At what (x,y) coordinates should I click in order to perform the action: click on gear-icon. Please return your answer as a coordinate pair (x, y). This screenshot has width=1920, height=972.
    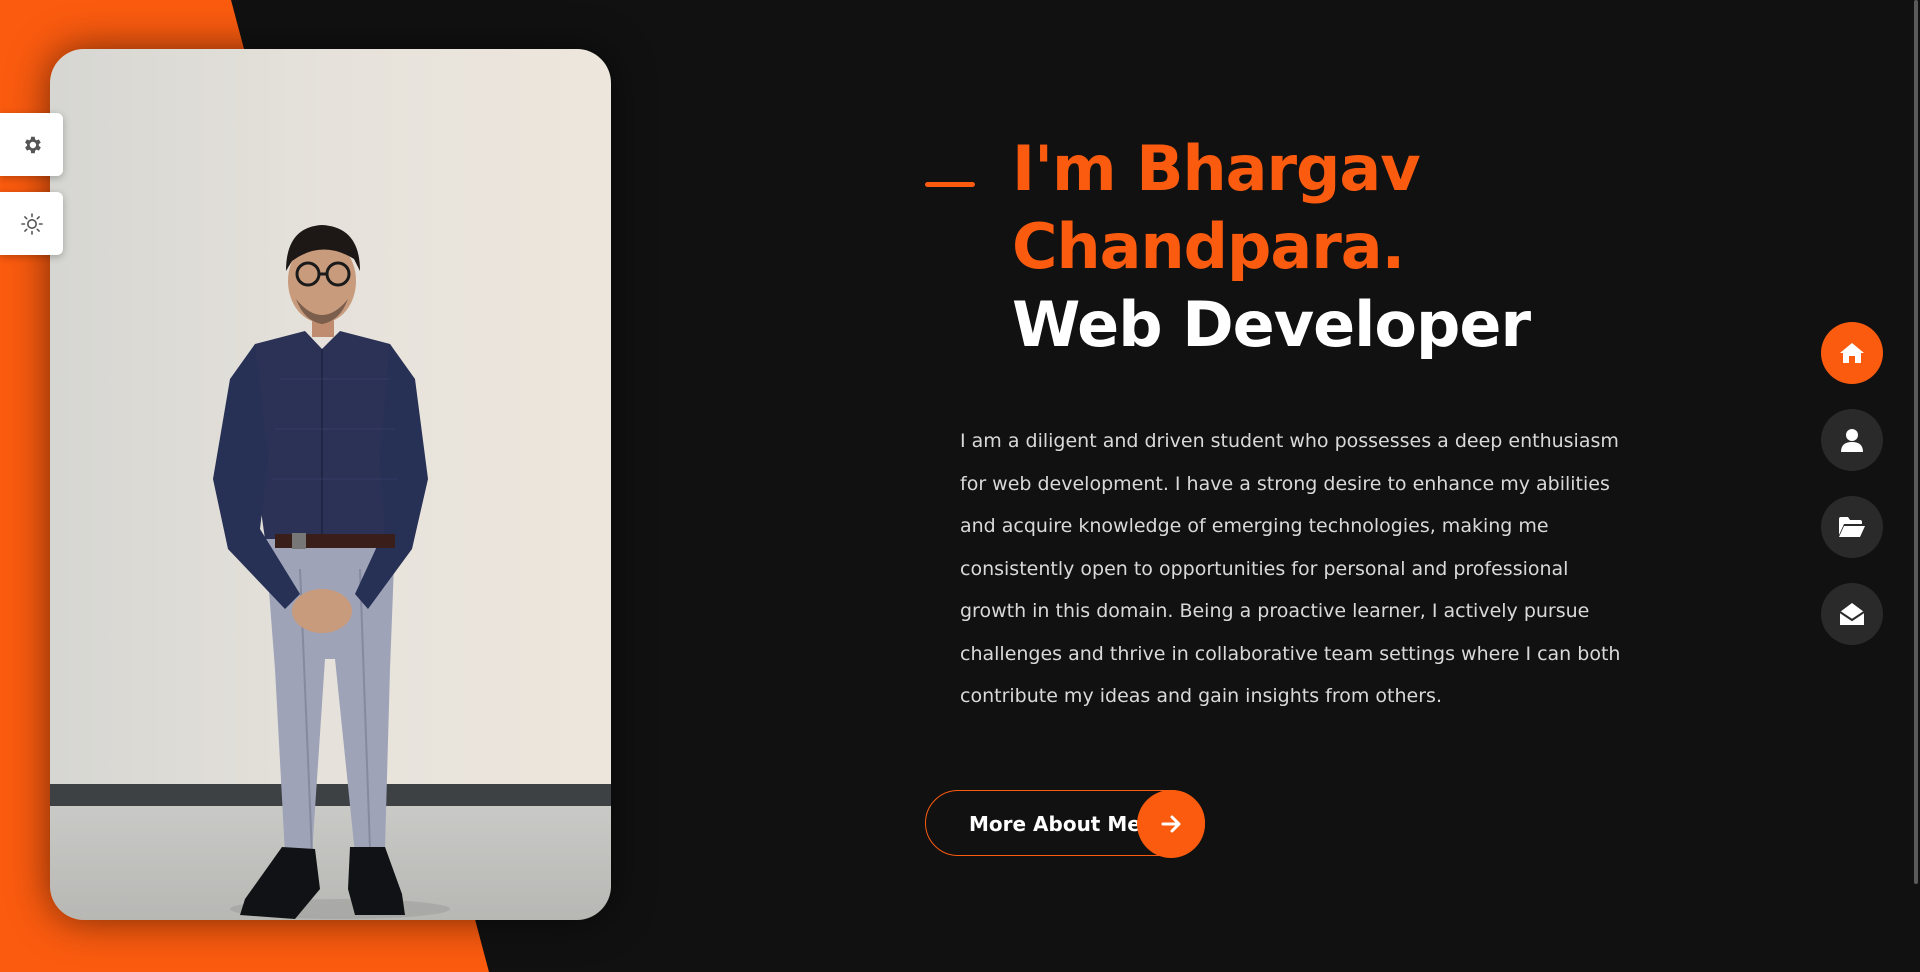
    Looking at the image, I should click on (32, 144).